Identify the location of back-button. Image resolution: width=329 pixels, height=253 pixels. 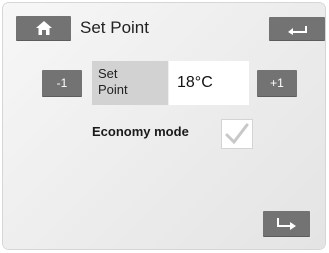
(297, 28).